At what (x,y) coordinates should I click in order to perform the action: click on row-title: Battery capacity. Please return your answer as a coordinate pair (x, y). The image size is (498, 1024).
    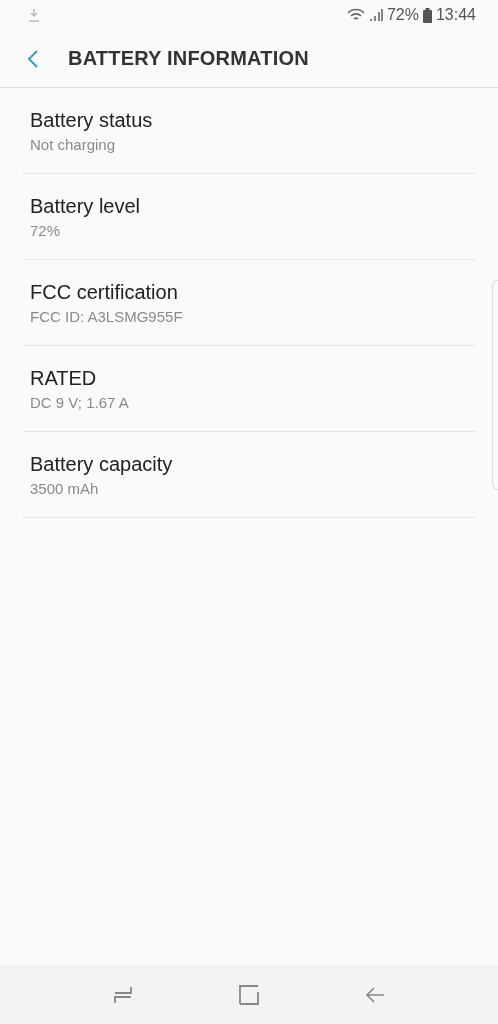
    Looking at the image, I should click on (102, 464).